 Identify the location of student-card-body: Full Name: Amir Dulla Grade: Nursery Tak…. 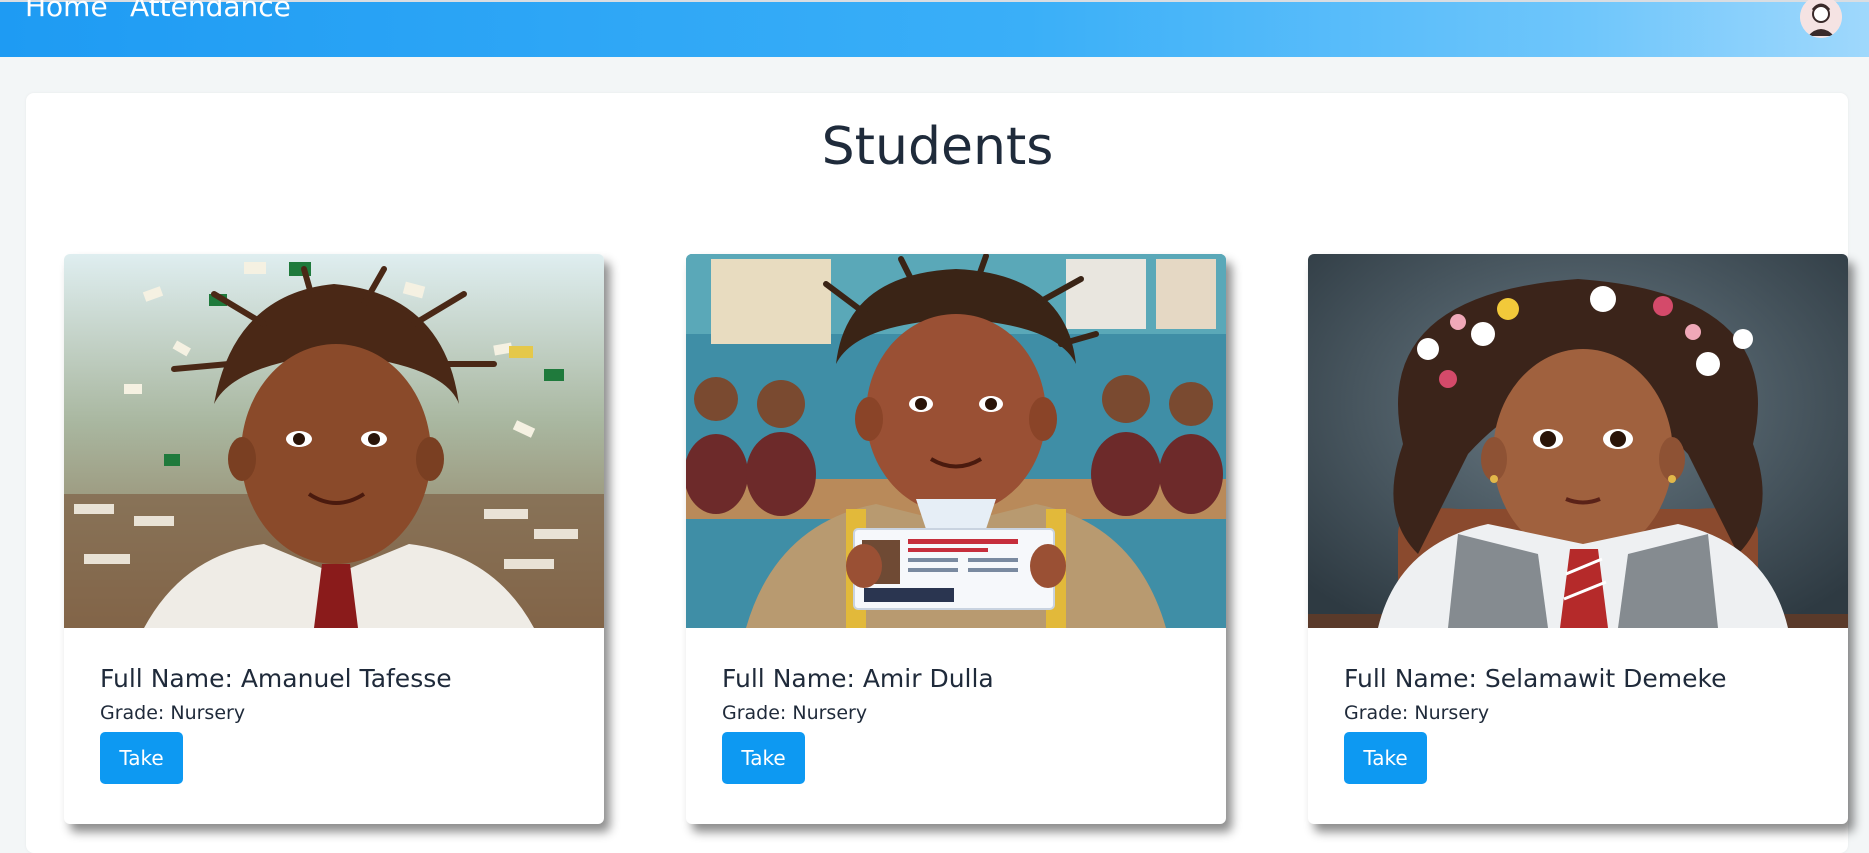
(964, 724).